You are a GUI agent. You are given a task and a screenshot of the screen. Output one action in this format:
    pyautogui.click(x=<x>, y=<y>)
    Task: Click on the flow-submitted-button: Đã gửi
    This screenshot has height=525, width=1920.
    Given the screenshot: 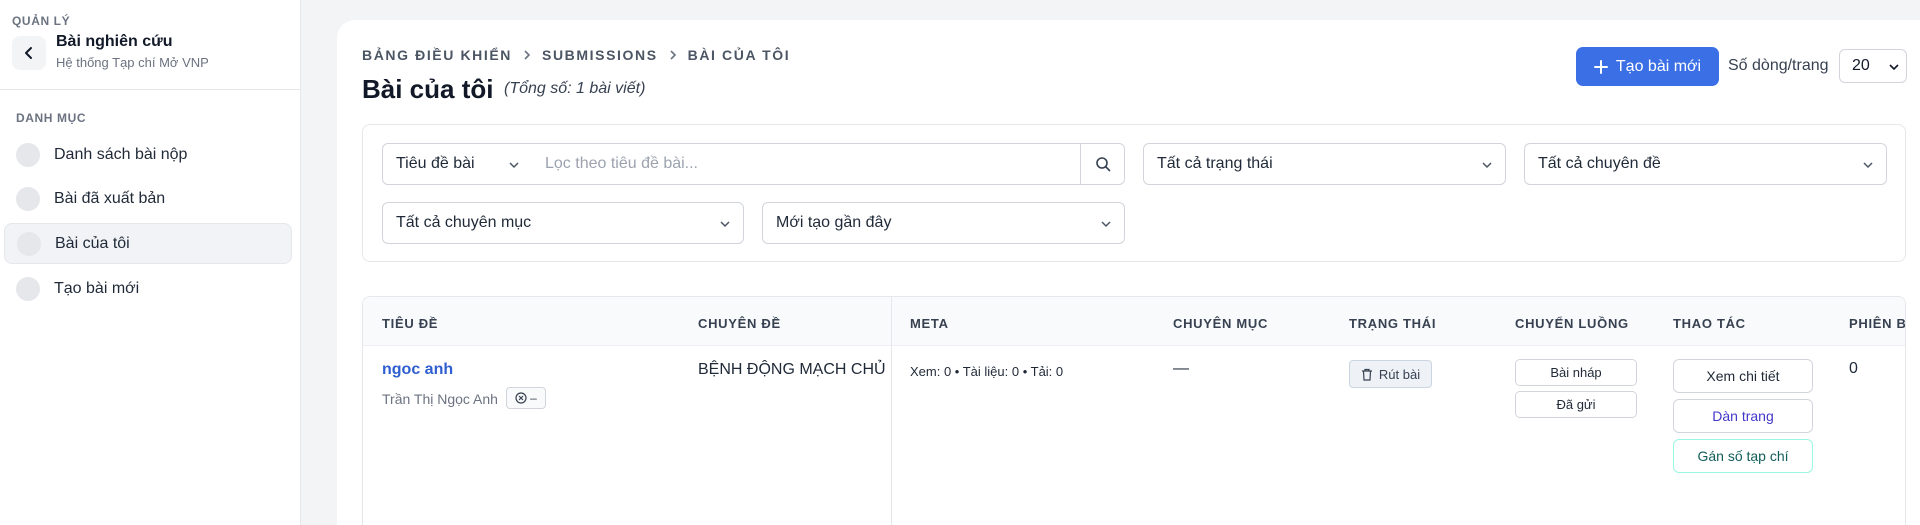 What is the action you would take?
    pyautogui.click(x=1576, y=404)
    